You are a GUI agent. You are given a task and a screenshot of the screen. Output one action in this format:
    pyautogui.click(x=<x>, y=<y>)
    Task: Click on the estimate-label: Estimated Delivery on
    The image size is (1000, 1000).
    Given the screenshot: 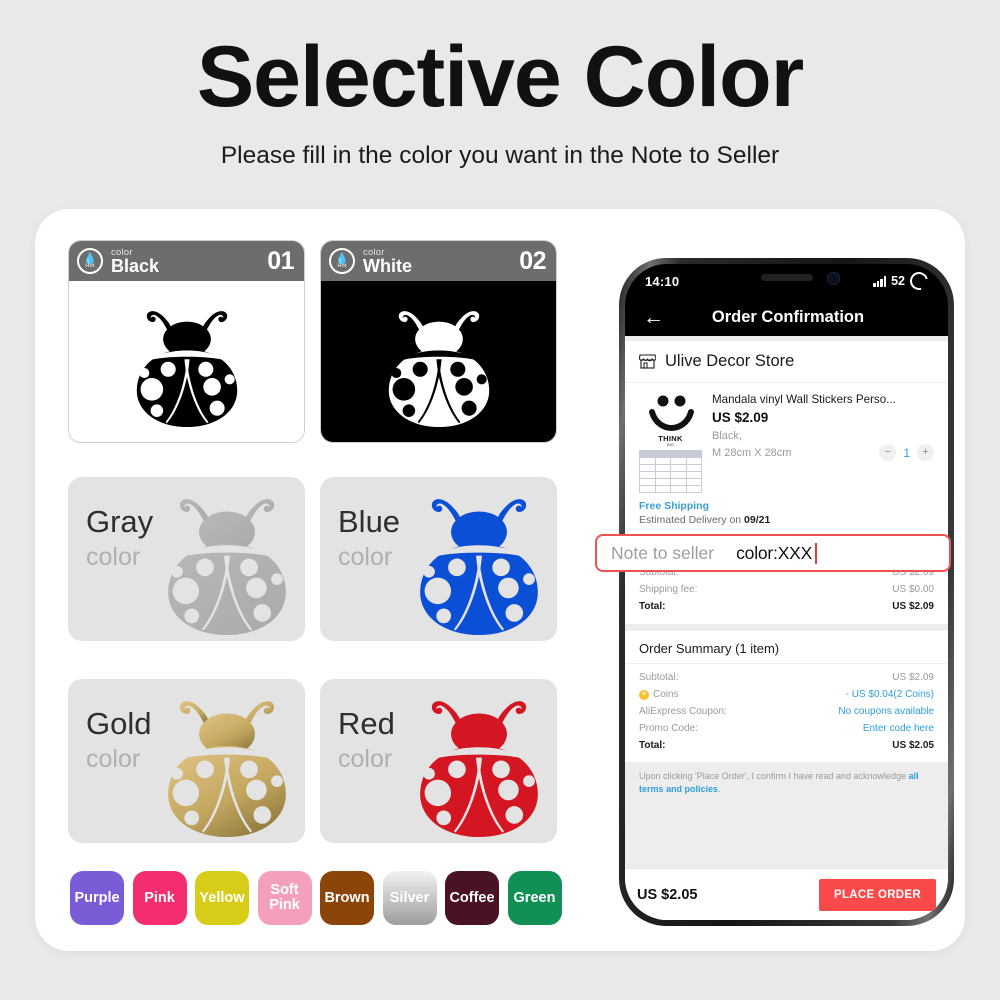 What is the action you would take?
    pyautogui.click(x=692, y=520)
    